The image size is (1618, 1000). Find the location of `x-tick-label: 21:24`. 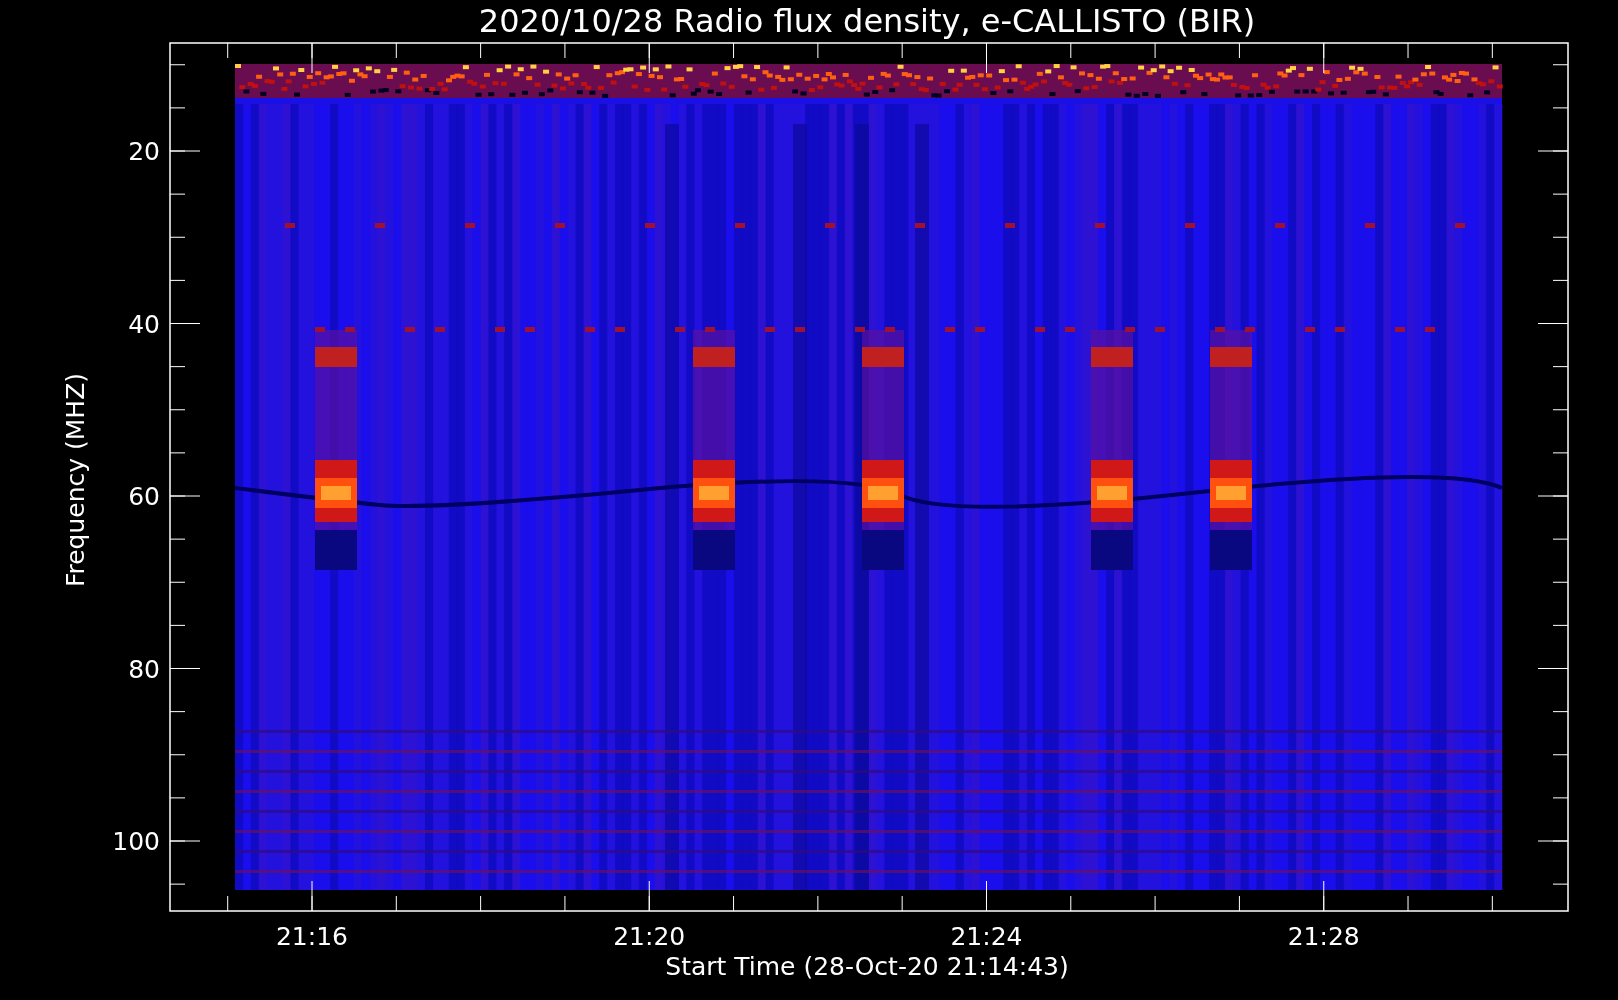

x-tick-label: 21:24 is located at coordinates (986, 936).